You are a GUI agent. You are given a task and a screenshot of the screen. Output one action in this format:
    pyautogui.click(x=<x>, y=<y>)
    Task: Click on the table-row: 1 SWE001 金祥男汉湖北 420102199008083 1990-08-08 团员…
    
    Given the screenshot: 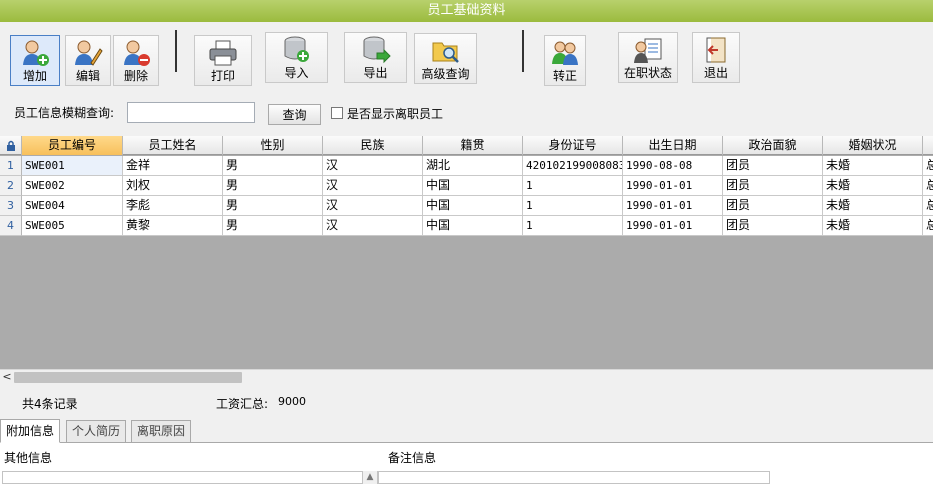 What is the action you would take?
    pyautogui.click(x=466, y=166)
    